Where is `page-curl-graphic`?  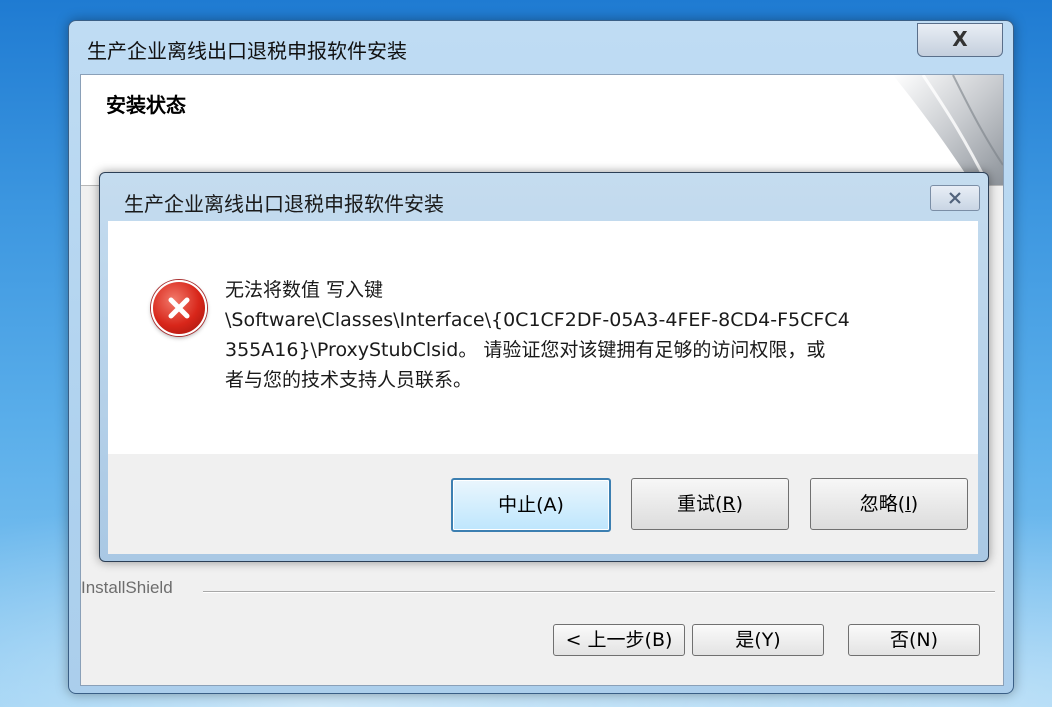 page-curl-graphic is located at coordinates (948, 130).